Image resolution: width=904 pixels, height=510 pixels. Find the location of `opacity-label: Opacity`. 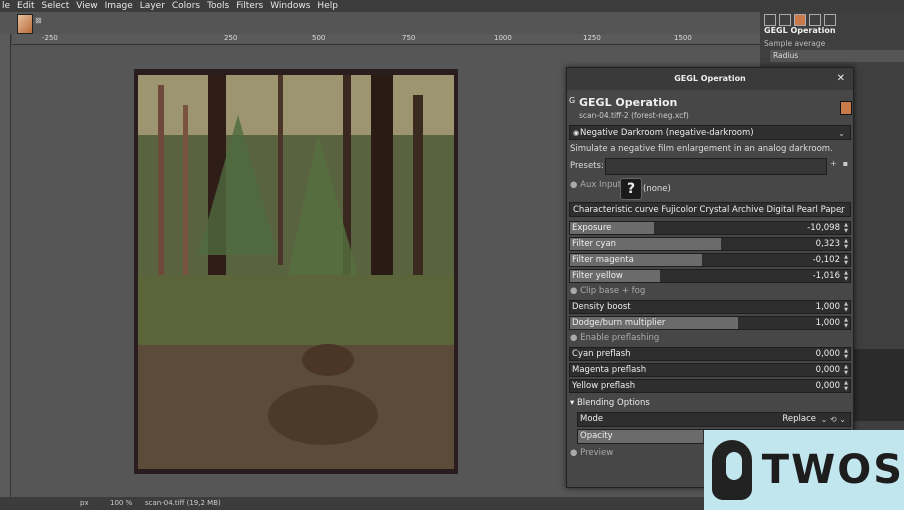

opacity-label: Opacity is located at coordinates (596, 436).